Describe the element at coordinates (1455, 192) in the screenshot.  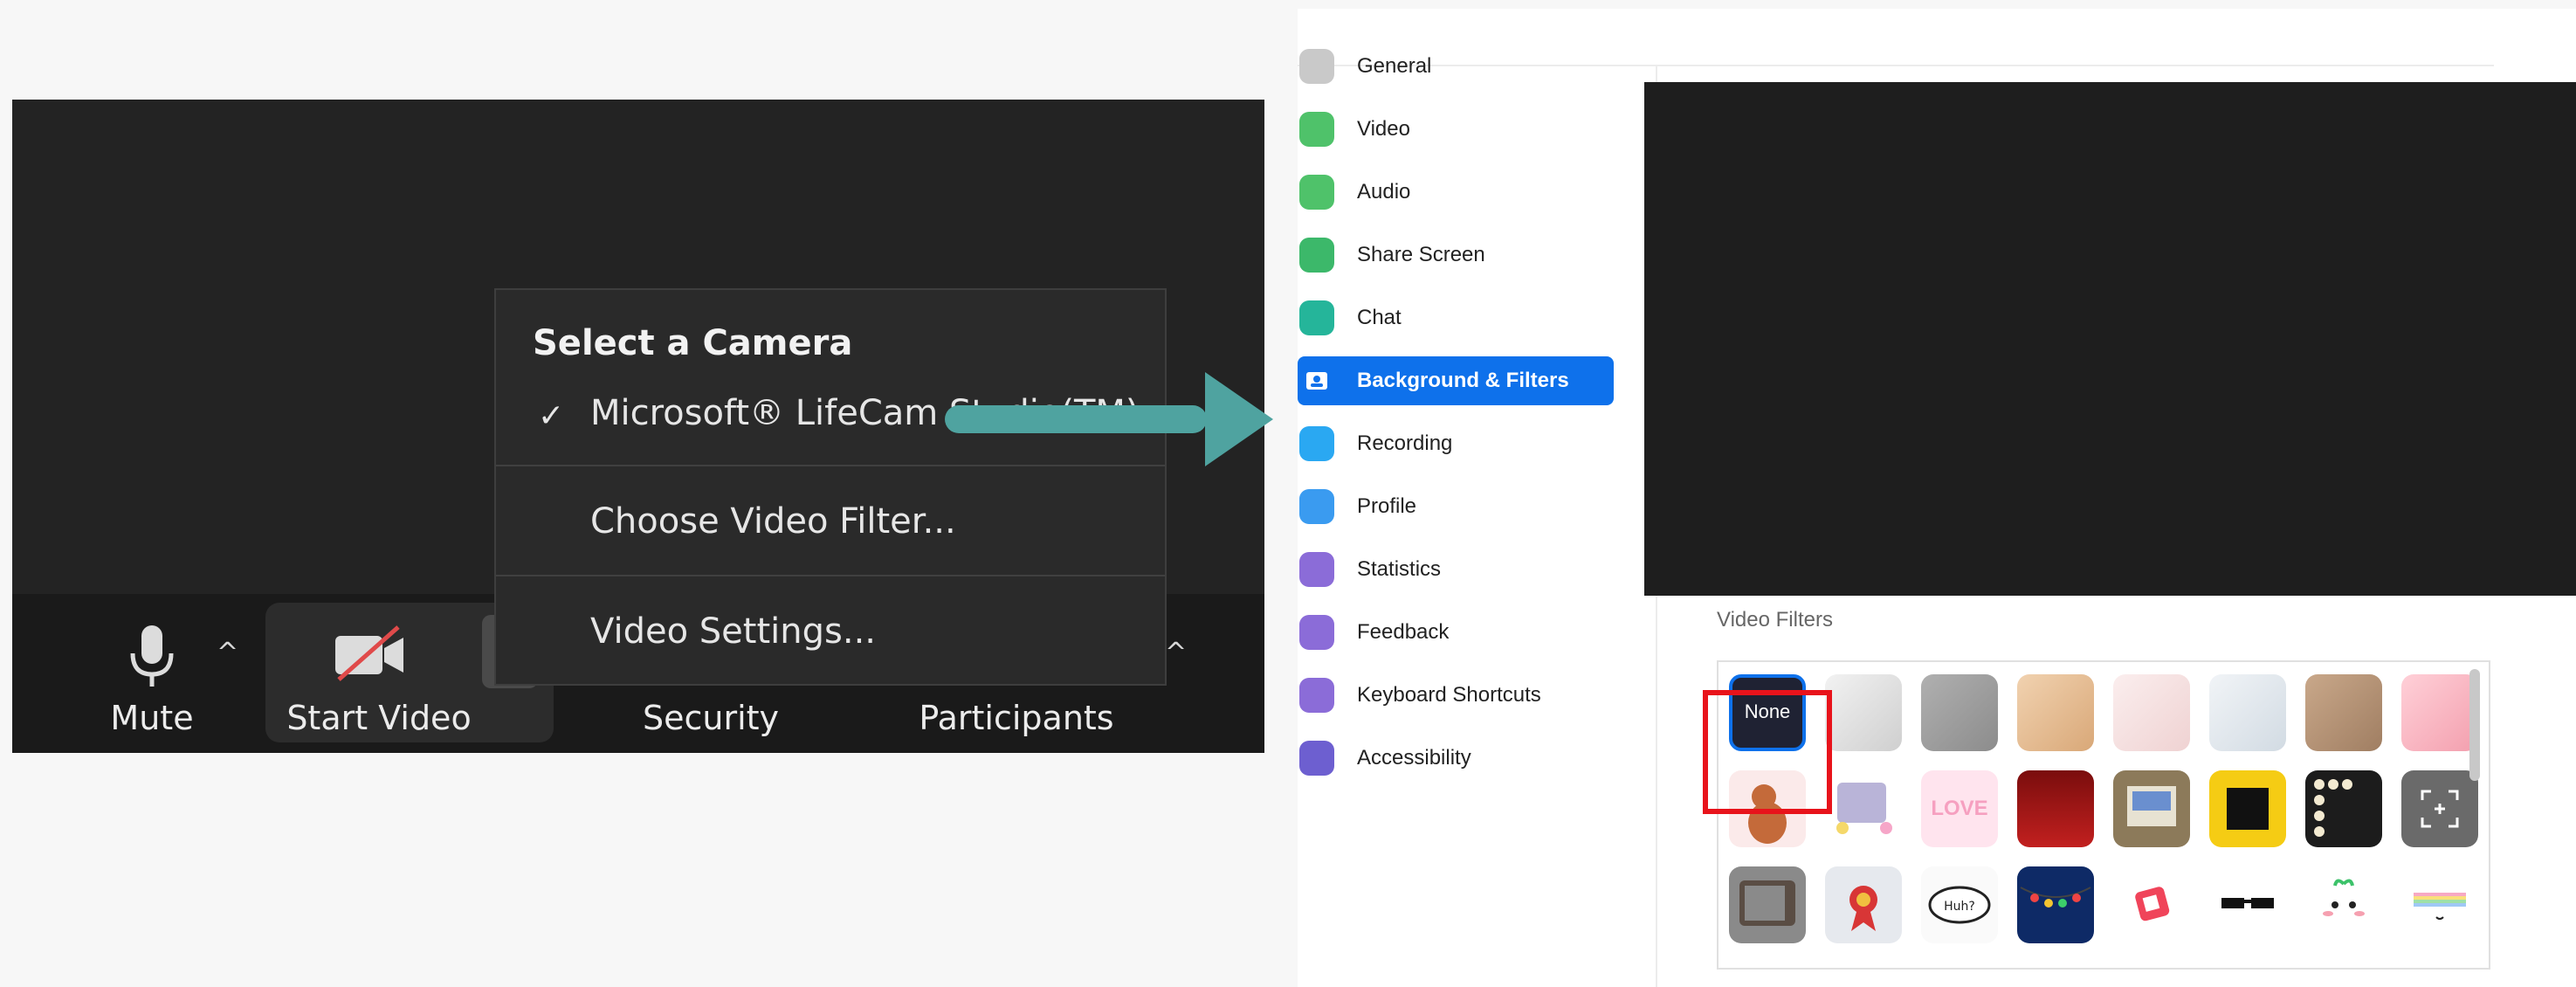
I see `sidebar-item-audio: Audio` at that location.